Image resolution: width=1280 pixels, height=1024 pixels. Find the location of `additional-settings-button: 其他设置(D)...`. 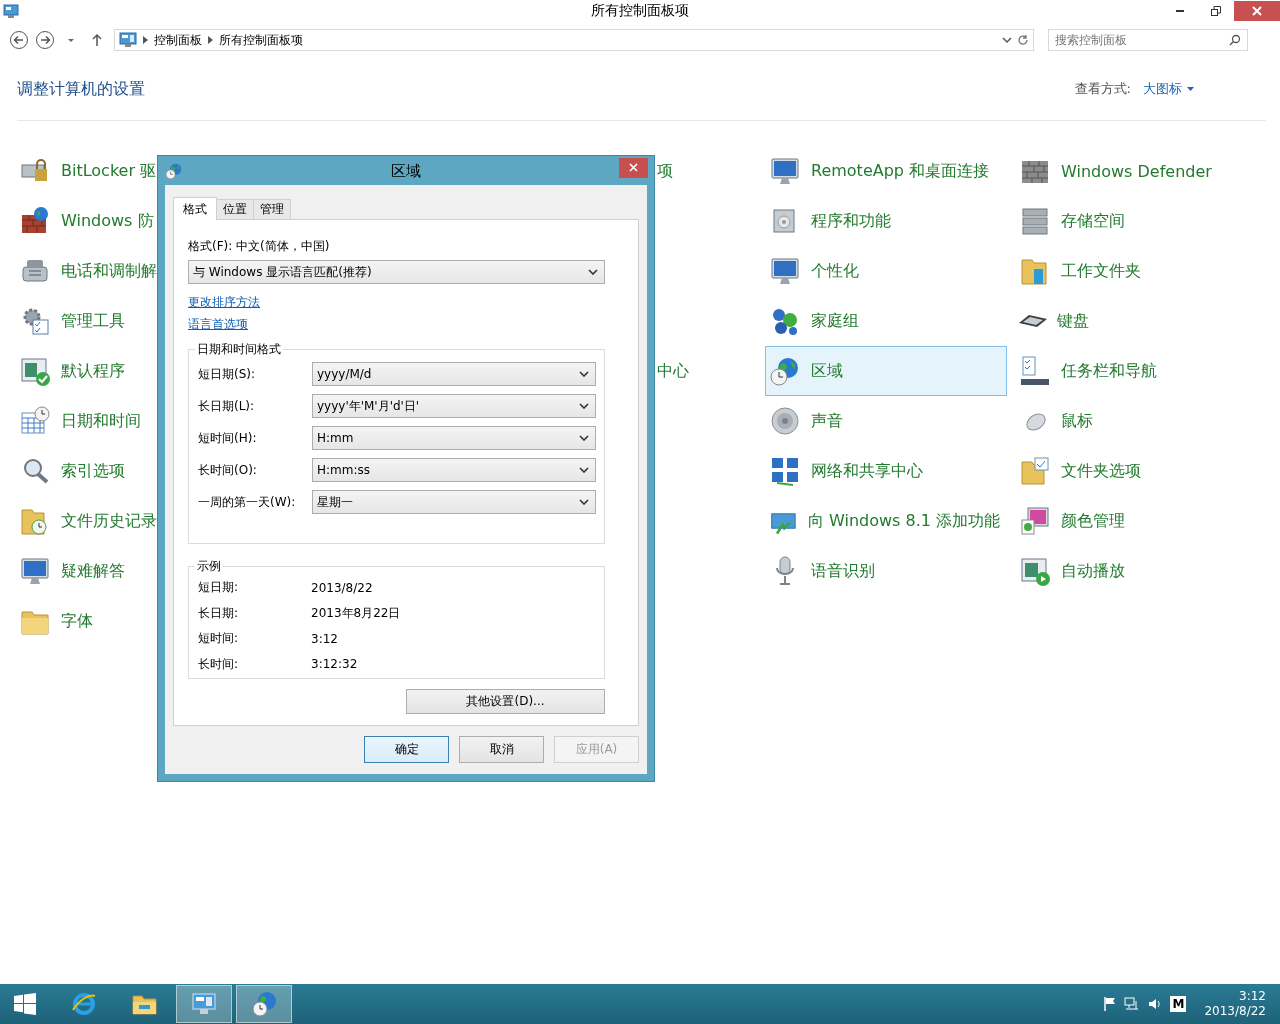

additional-settings-button: 其他设置(D)... is located at coordinates (505, 701).